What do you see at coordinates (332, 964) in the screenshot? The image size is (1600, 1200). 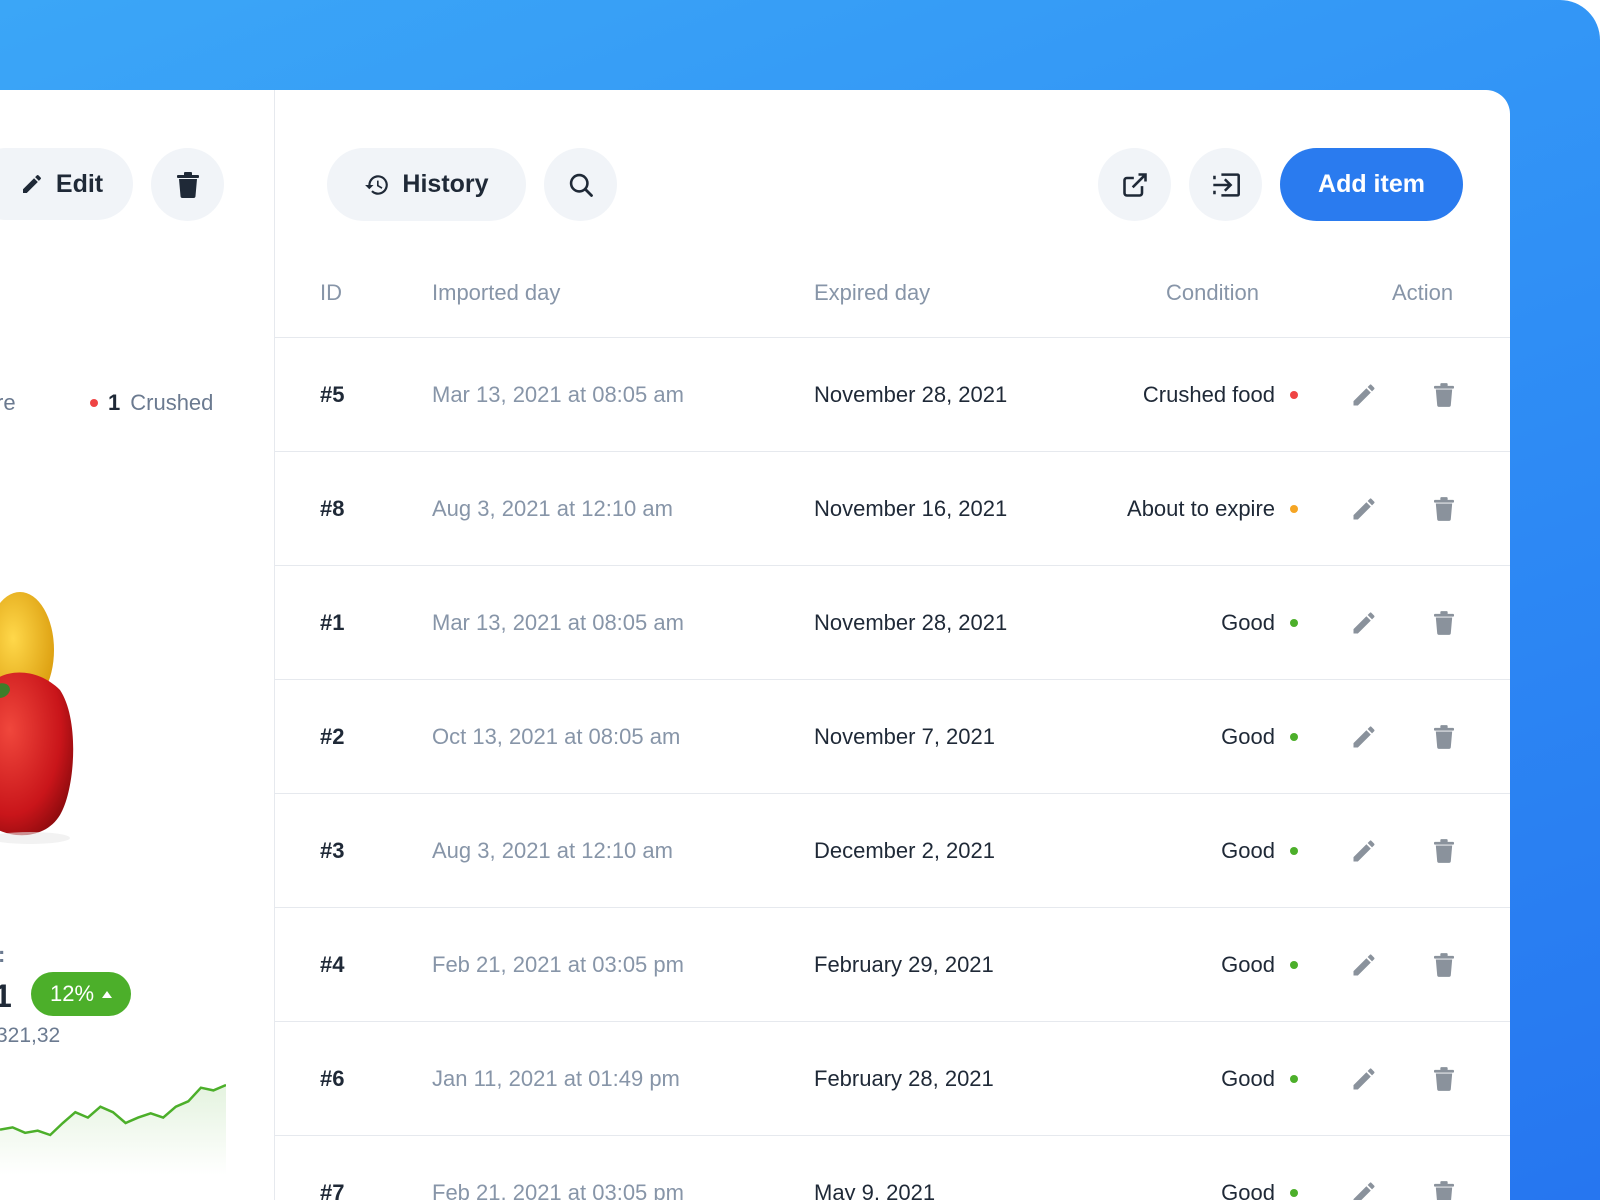 I see `cell-id: #4` at bounding box center [332, 964].